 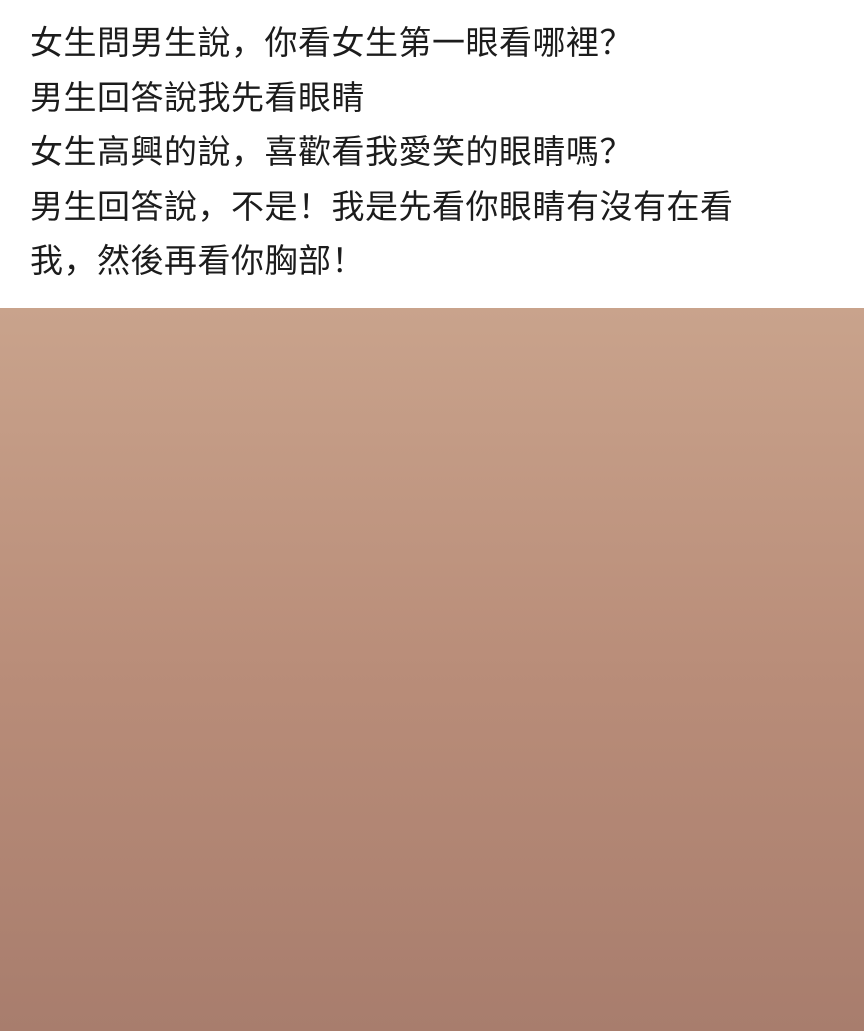 I want to click on caption-line-2: 男生回答說我先看眼睛, so click(x=197, y=97).